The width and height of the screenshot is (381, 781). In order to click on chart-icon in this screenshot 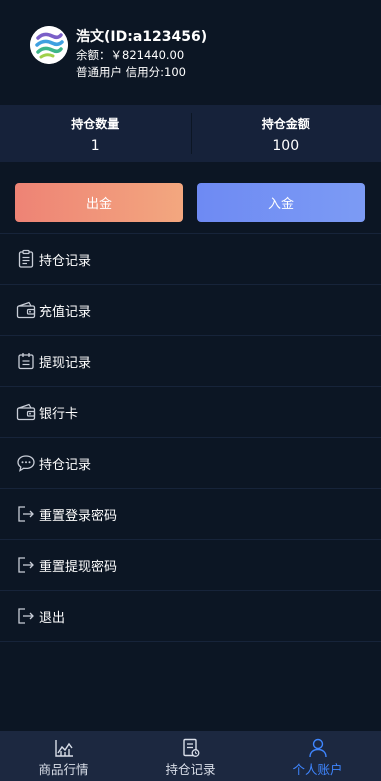, I will do `click(63, 748)`.